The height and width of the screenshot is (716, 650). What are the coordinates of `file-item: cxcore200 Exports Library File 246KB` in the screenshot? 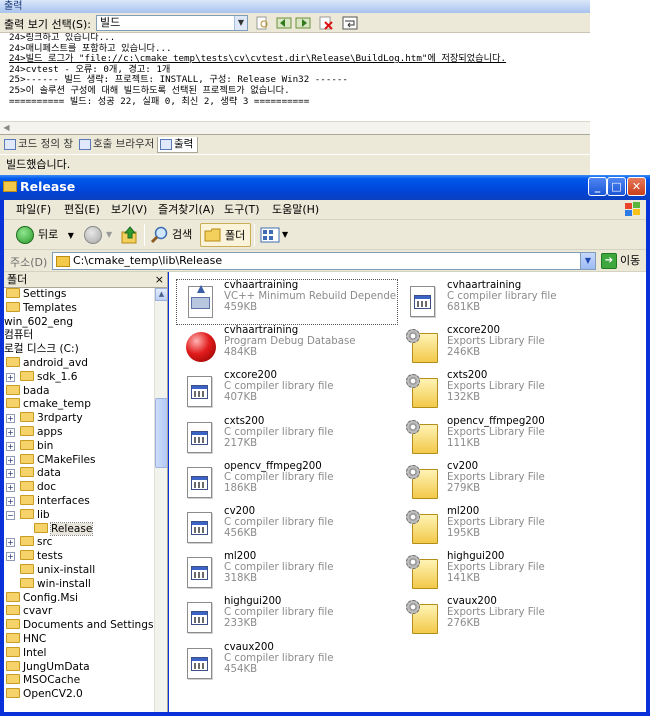 It's located at (510, 347).